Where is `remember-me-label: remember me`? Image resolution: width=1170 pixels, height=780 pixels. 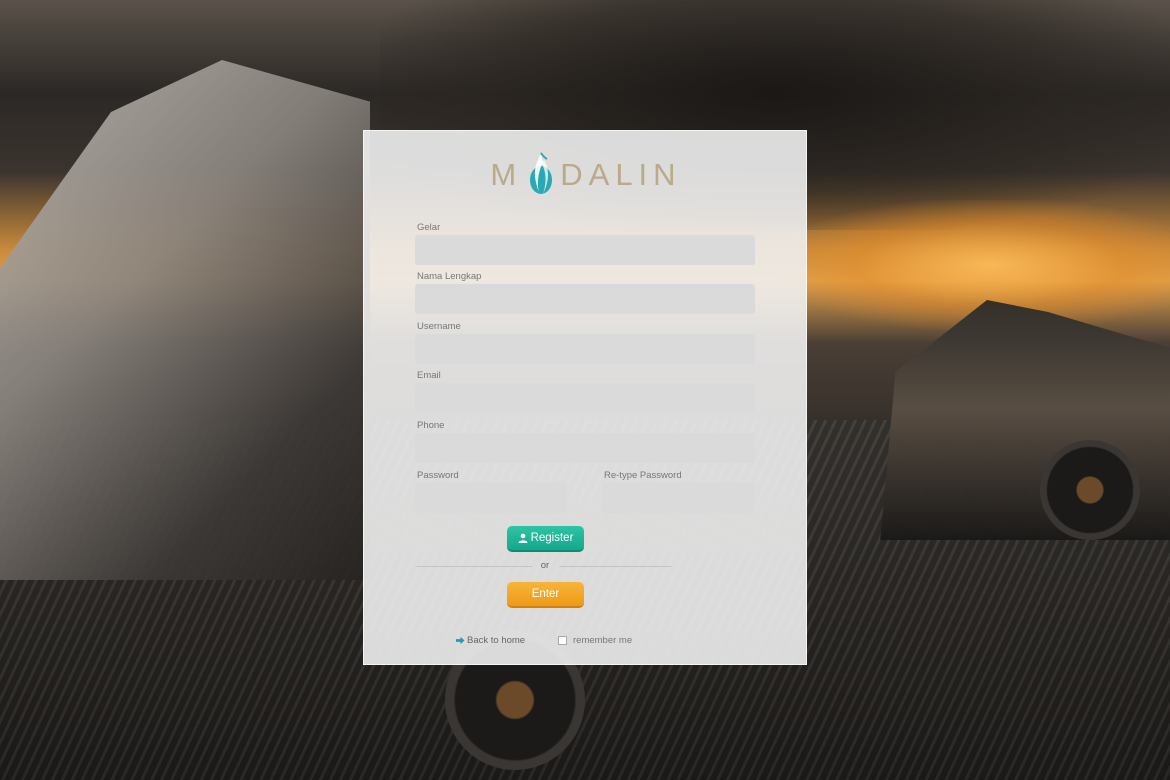
remember-me-label: remember me is located at coordinates (603, 640).